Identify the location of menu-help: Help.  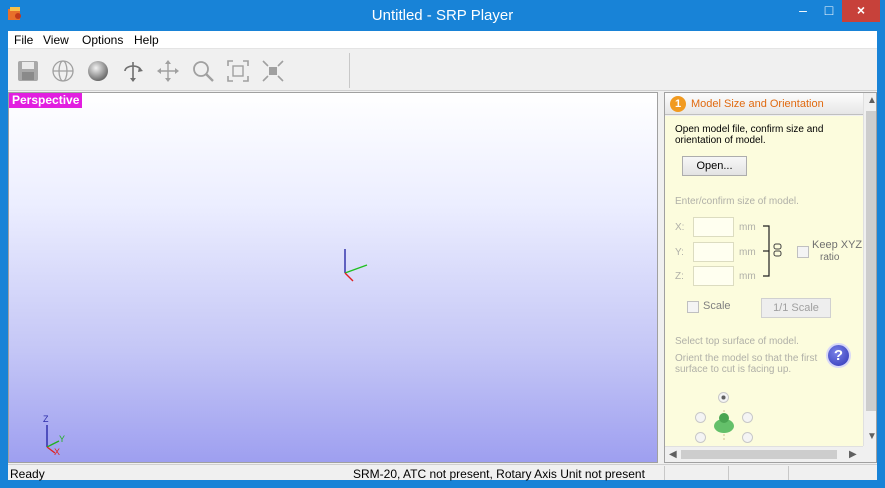
(146, 40).